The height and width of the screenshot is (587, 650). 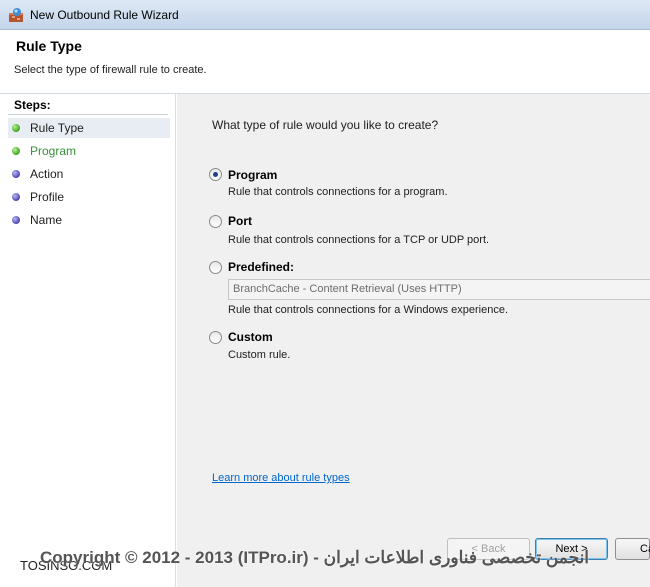 What do you see at coordinates (240, 221) in the screenshot?
I see `port-option-label: Port` at bounding box center [240, 221].